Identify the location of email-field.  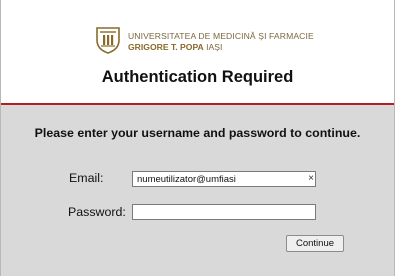
(224, 179).